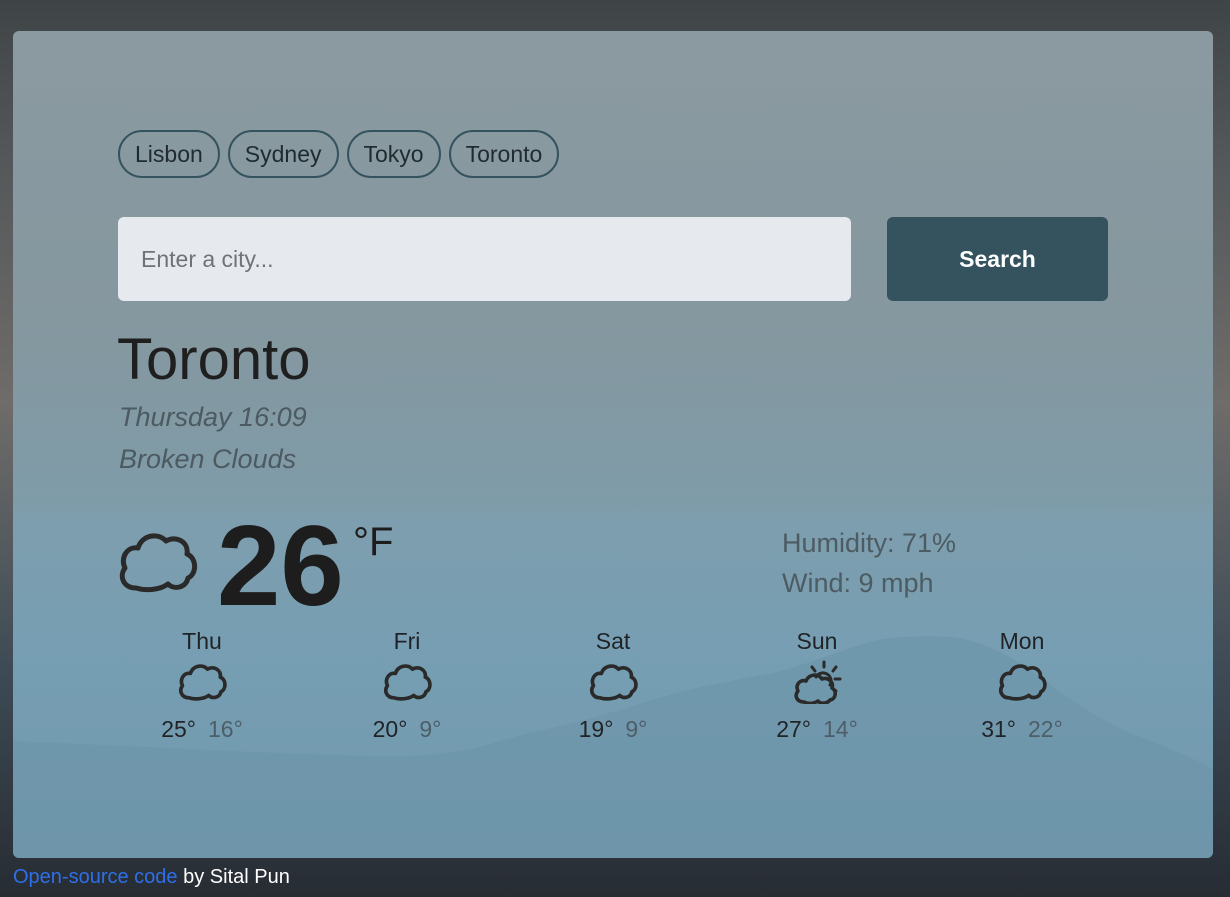  Describe the element at coordinates (95, 877) in the screenshot. I see `source-code-link: Open-source code` at that location.